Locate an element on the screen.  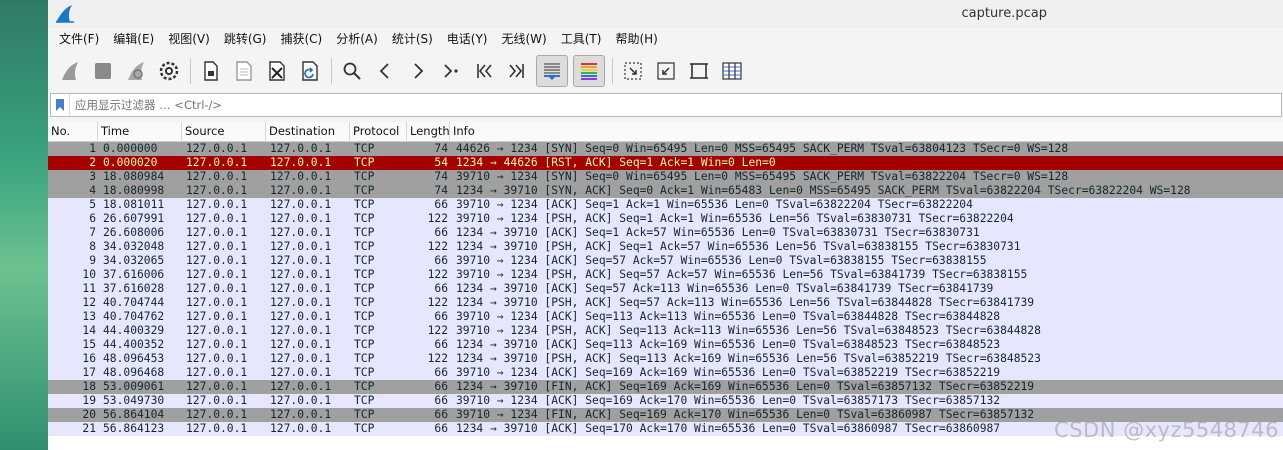
packet-number-cell: 7 is located at coordinates (92, 232).